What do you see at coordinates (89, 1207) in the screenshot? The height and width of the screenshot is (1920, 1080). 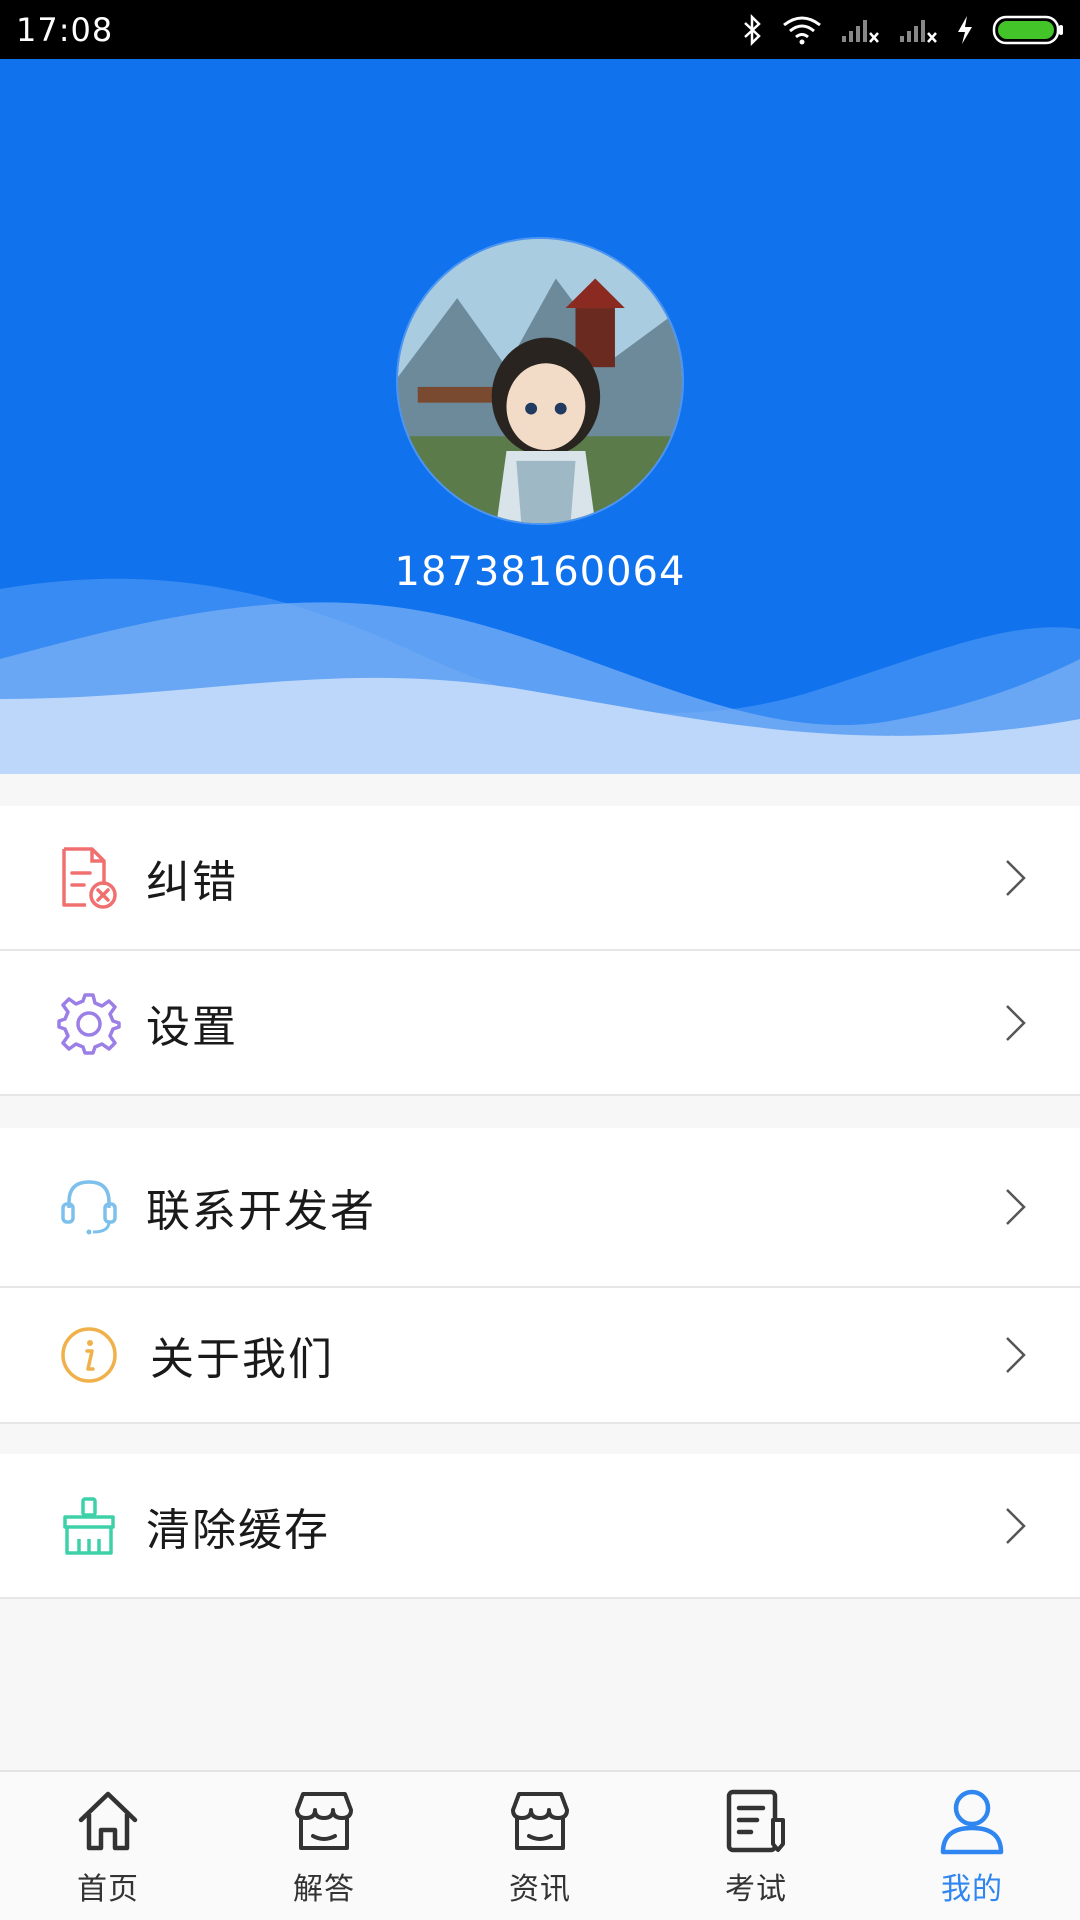 I see `headset-icon` at bounding box center [89, 1207].